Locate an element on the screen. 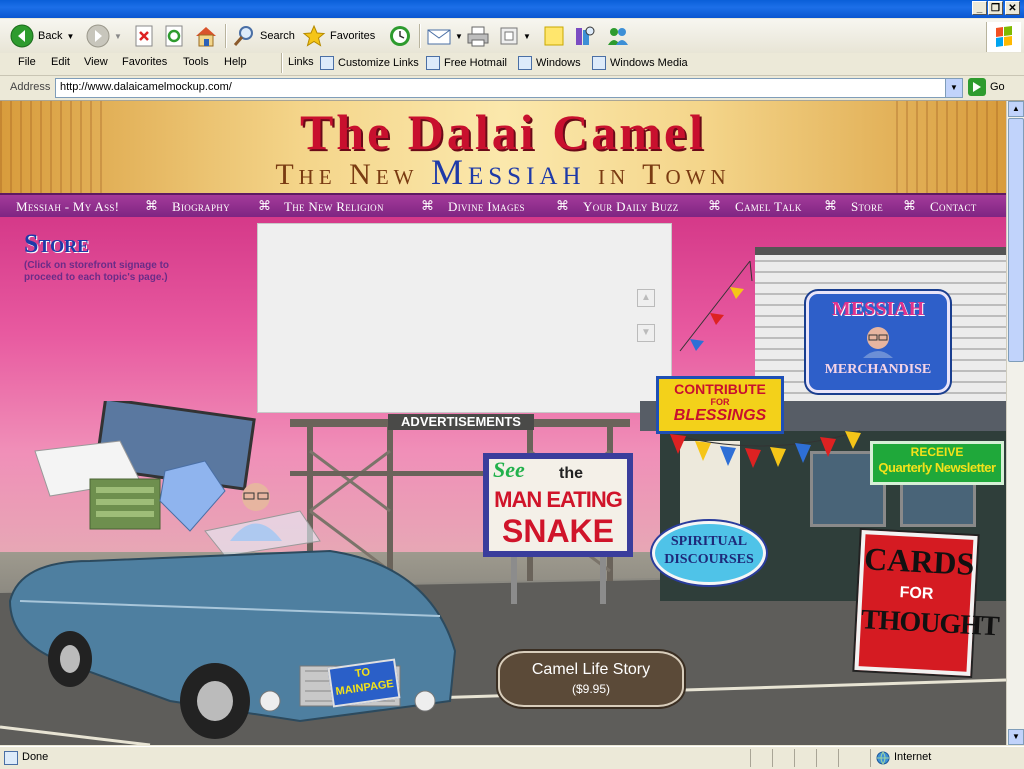 This screenshot has width=1024, height=769. menu-tools: Tools is located at coordinates (196, 62).